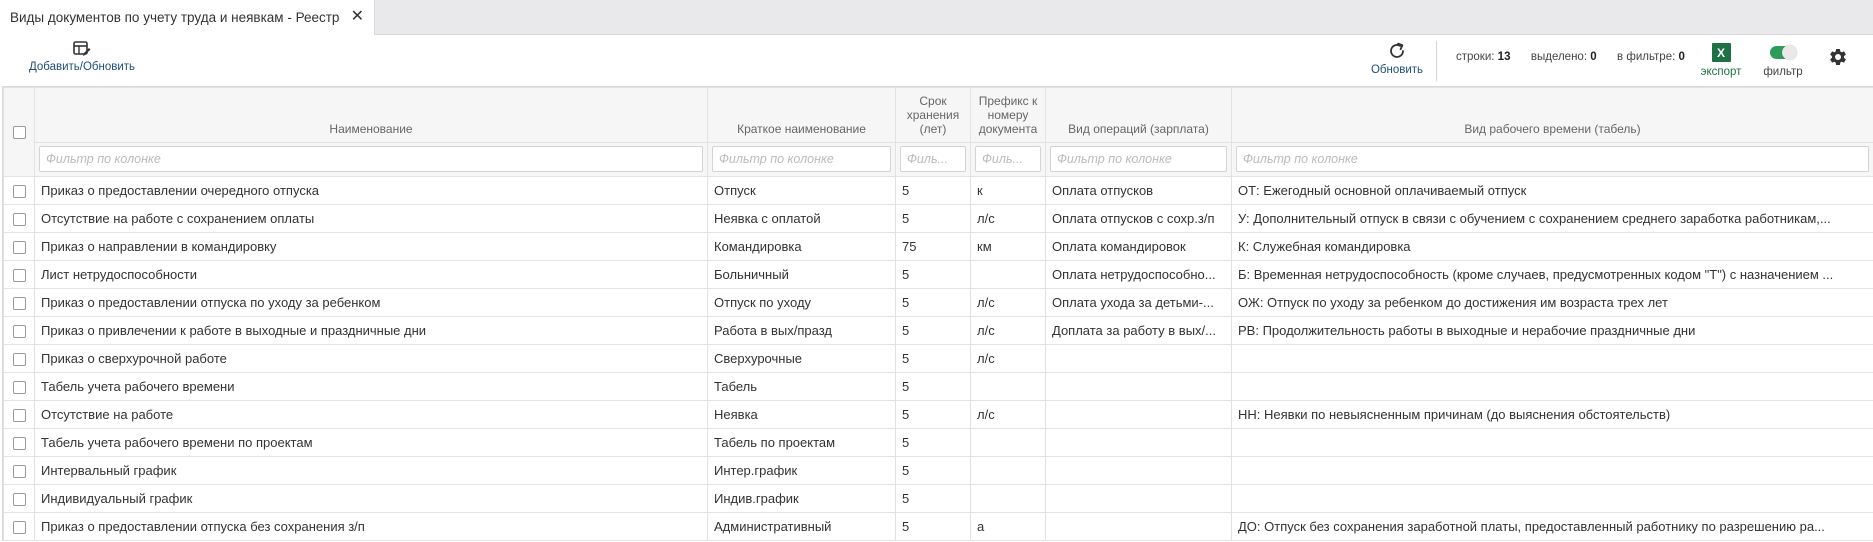 The height and width of the screenshot is (542, 1873). Describe the element at coordinates (1397, 70) in the screenshot. I see `refresh-label: Обновить` at that location.